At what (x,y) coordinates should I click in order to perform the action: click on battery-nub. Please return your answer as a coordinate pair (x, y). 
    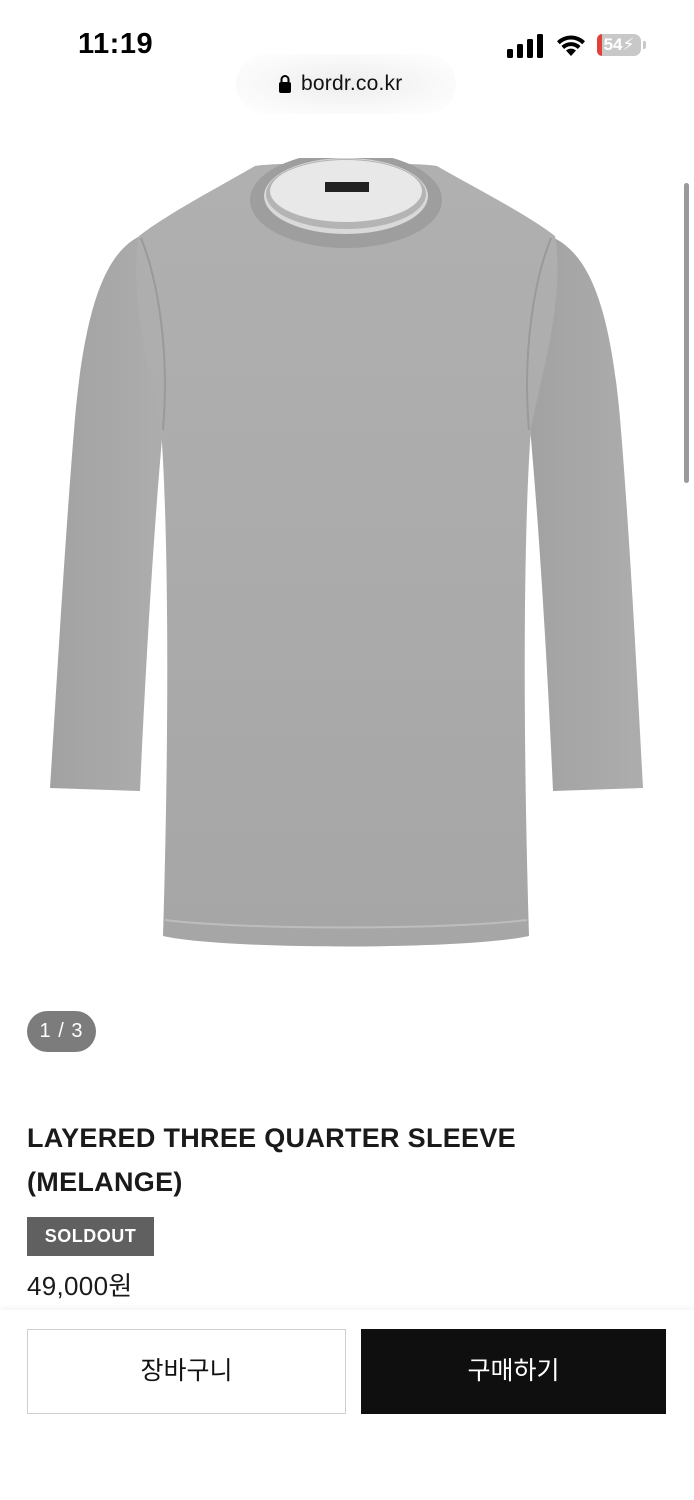
    Looking at the image, I should click on (644, 45).